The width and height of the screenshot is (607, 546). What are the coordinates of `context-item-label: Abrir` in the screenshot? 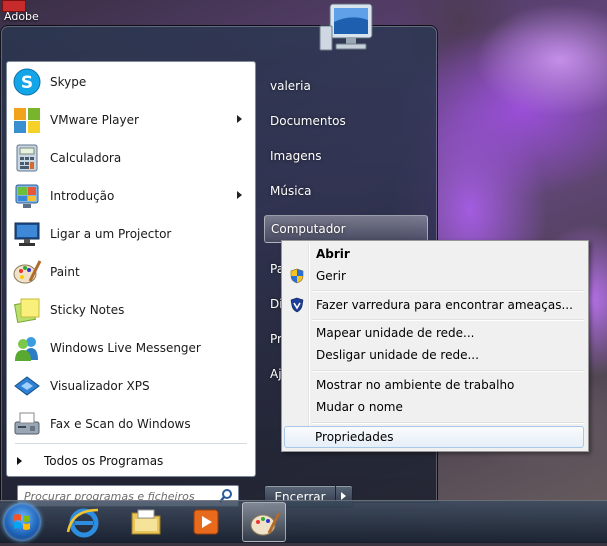 It's located at (333, 254).